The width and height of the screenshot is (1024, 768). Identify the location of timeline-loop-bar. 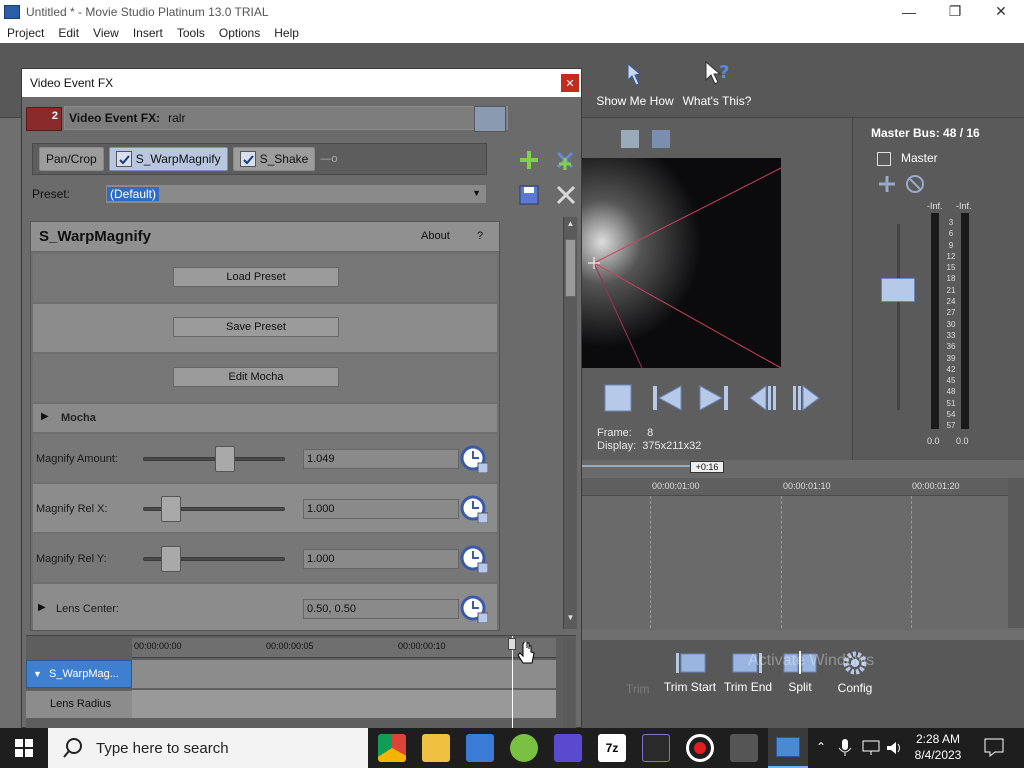
(636, 466).